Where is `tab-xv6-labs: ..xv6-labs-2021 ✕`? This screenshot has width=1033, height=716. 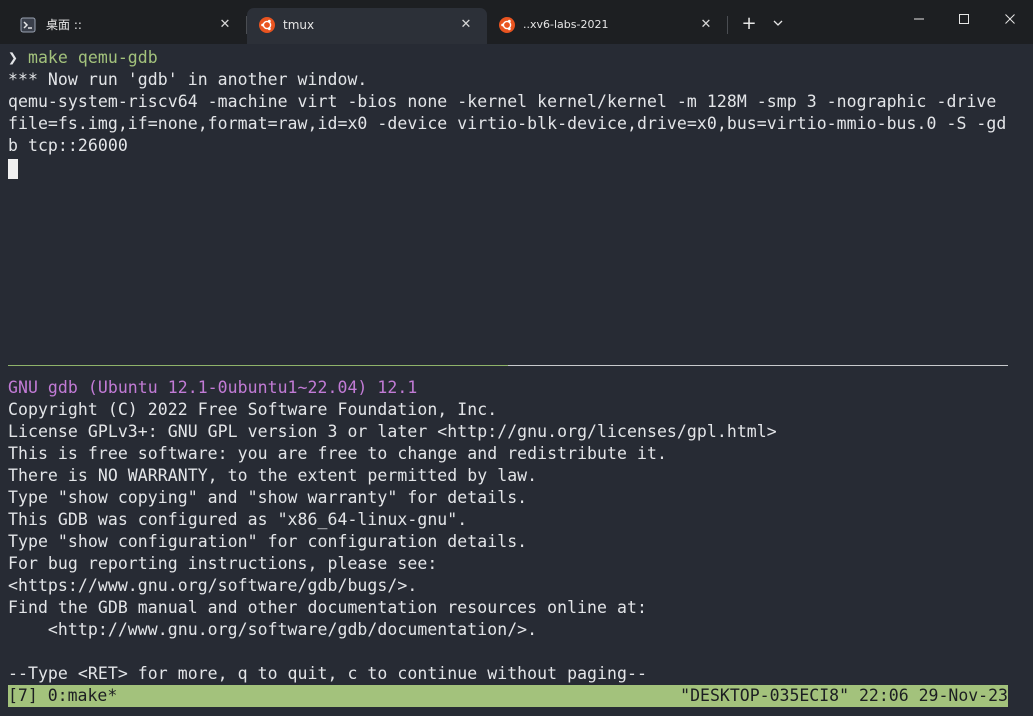 tab-xv6-labs: ..xv6-labs-2021 ✕ is located at coordinates (606, 26).